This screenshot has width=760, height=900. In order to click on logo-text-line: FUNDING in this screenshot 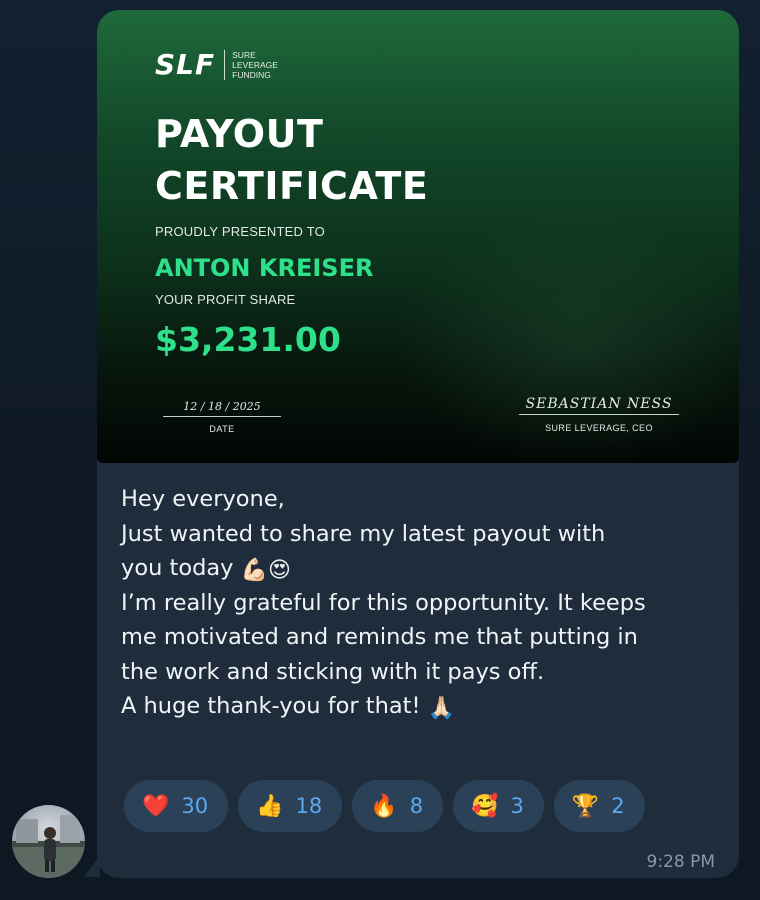, I will do `click(251, 74)`.